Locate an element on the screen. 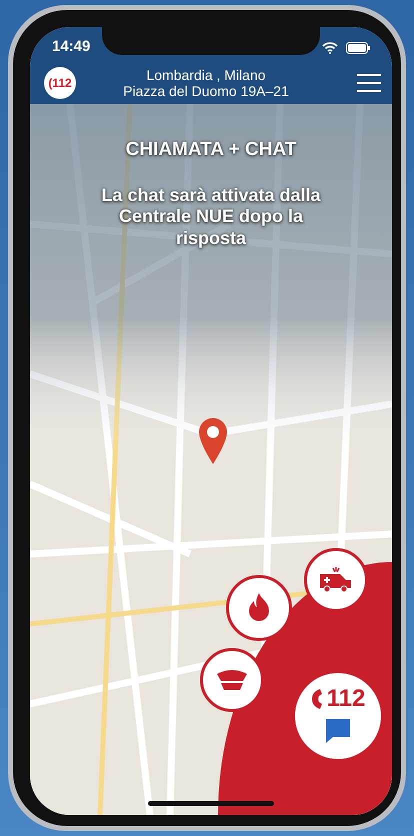 The width and height of the screenshot is (414, 836). chat-bubble-icon is located at coordinates (338, 731).